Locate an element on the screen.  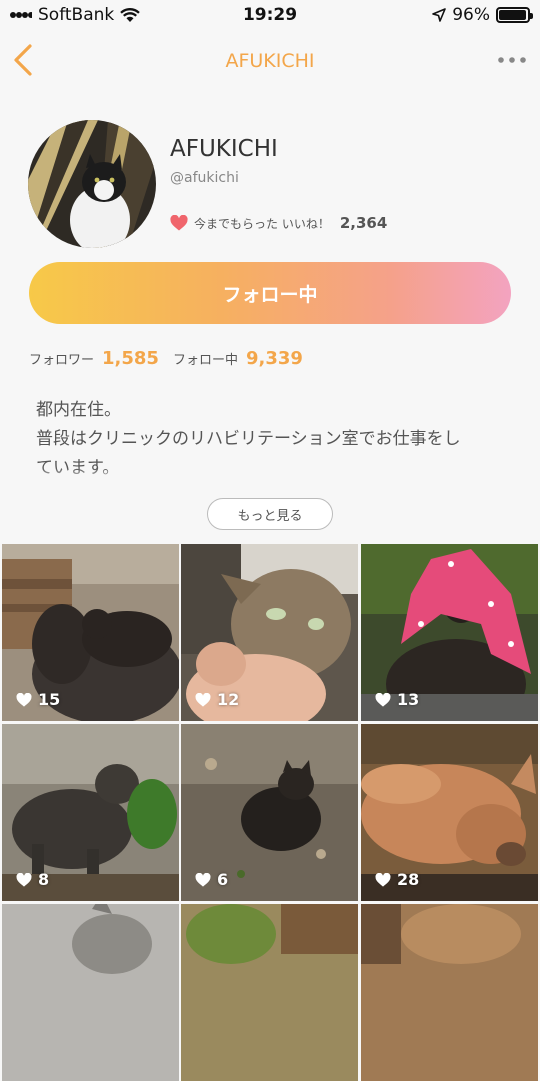
bio-line: 普段はクリニックのリハビリテーション室でお仕事をし is located at coordinates (248, 439).